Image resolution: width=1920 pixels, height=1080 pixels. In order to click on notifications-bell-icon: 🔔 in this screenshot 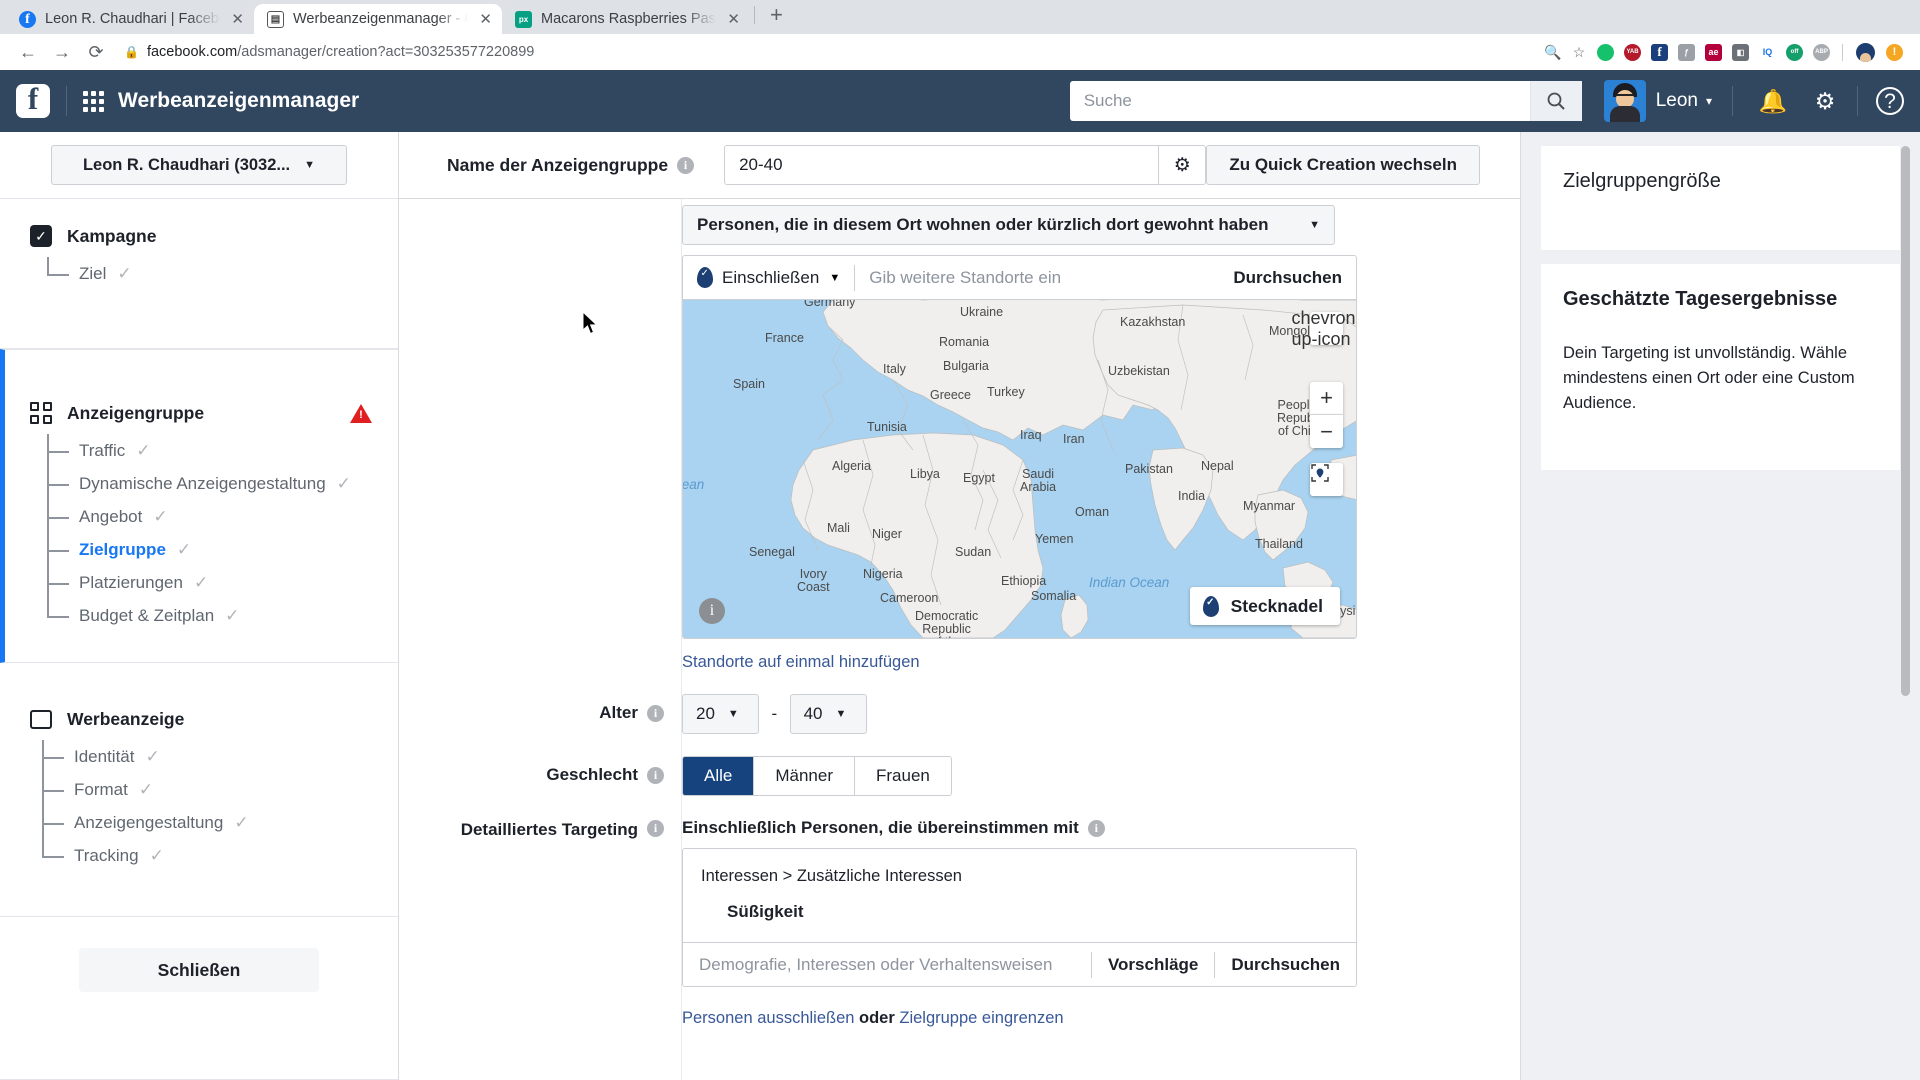, I will do `click(1773, 101)`.